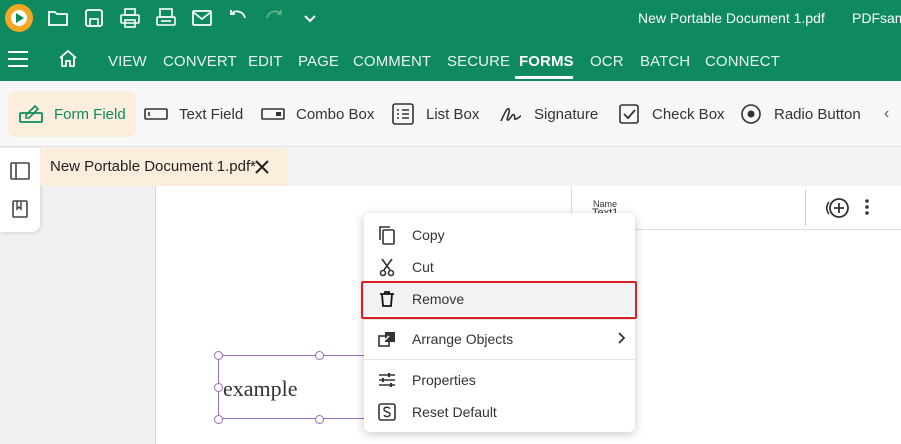 Image resolution: width=901 pixels, height=444 pixels. What do you see at coordinates (499, 380) in the screenshot?
I see `properties-menu-item: Properties` at bounding box center [499, 380].